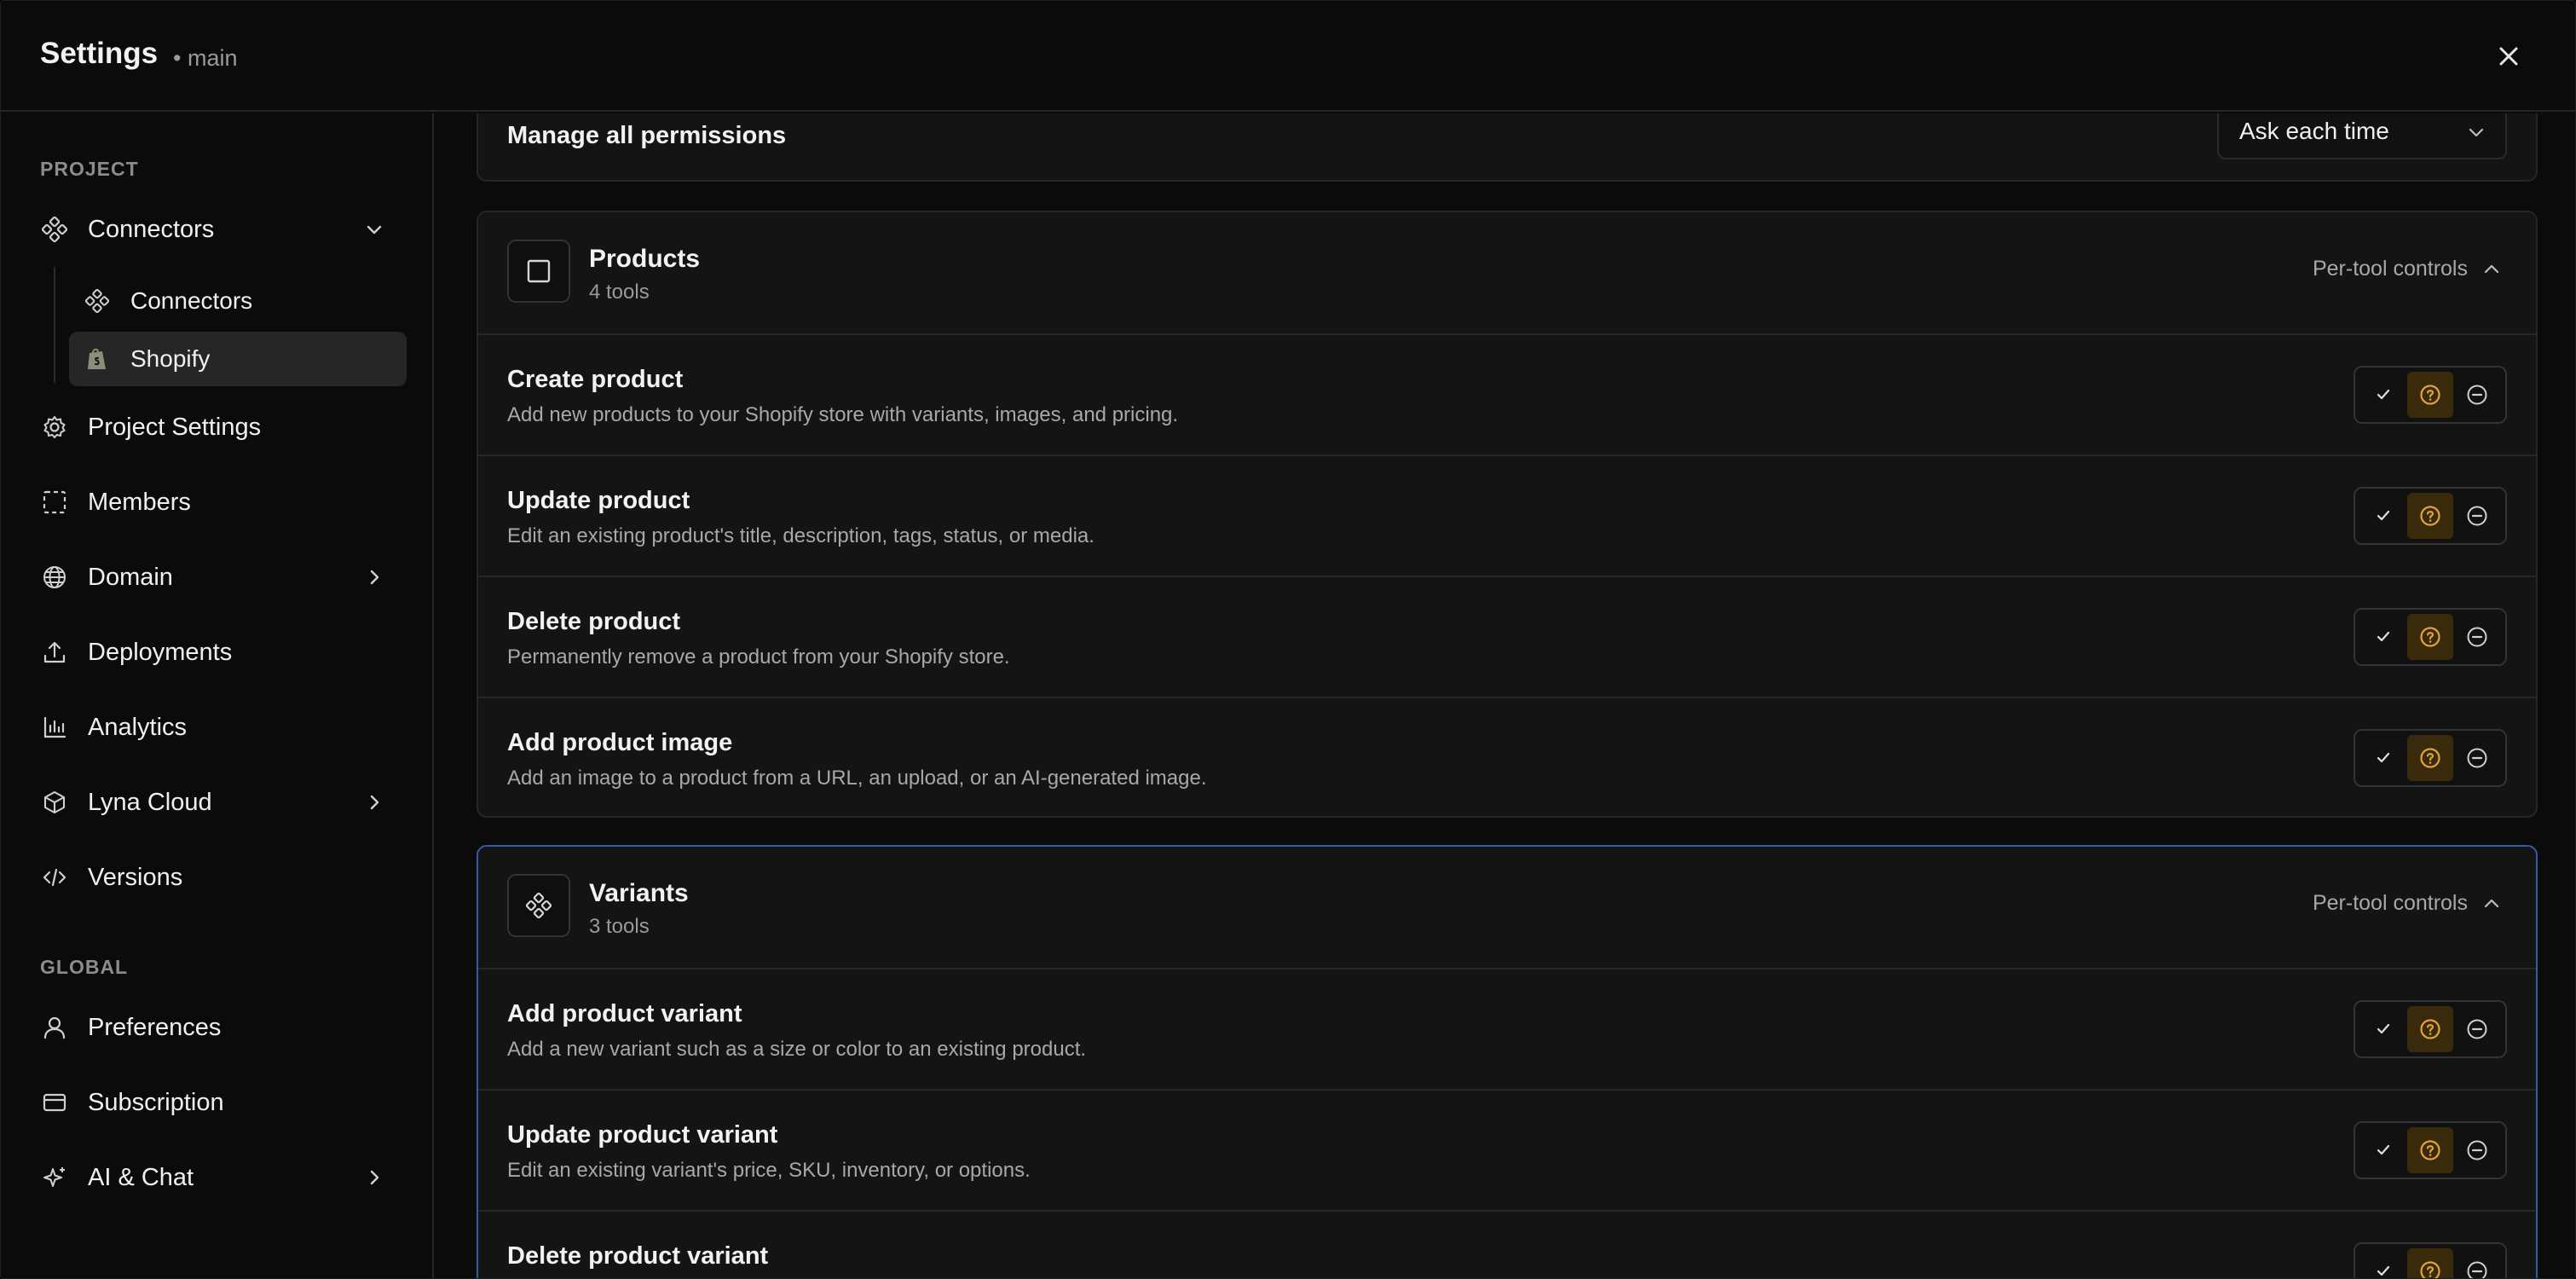  I want to click on sidebar-item-label: Members, so click(139, 502).